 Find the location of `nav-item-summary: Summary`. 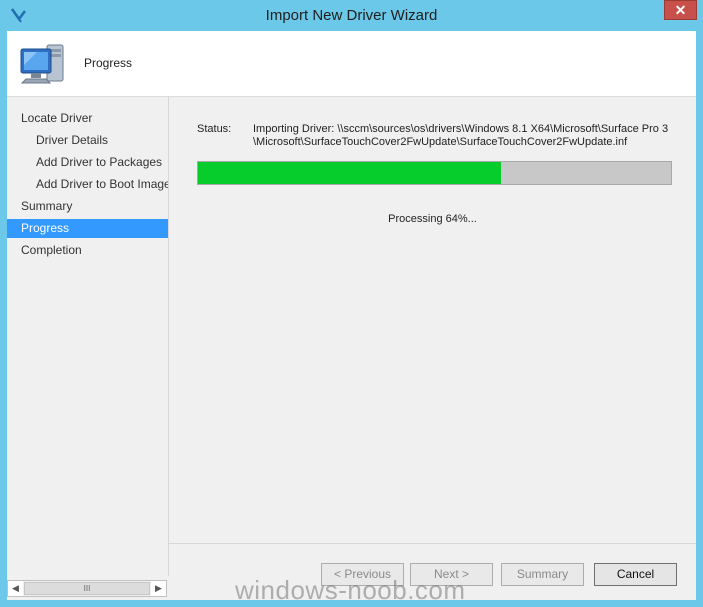

nav-item-summary: Summary is located at coordinates (87, 206).